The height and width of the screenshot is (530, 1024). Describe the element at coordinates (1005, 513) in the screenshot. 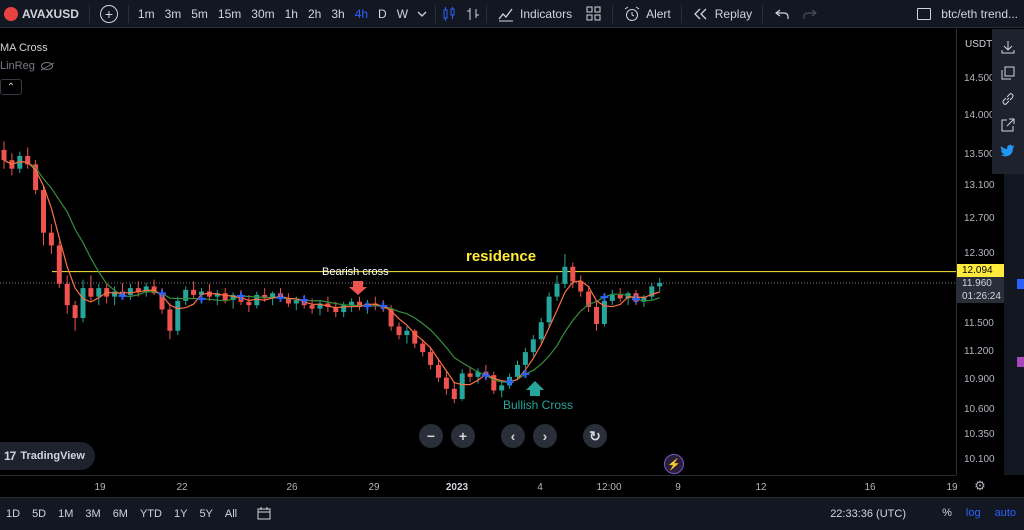

I see `auto-scale-toggle: auto` at that location.